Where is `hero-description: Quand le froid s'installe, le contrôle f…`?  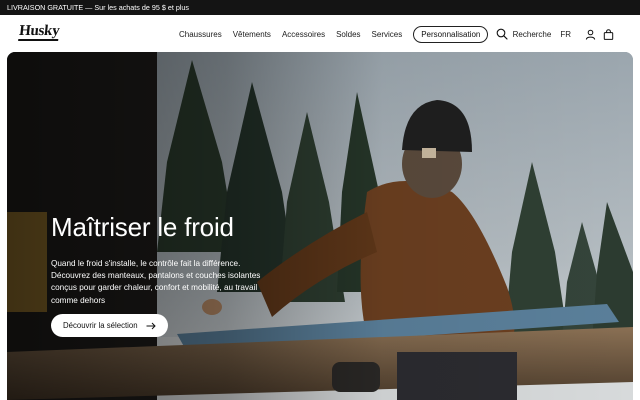
hero-description: Quand le froid s'installe, le contrôle f… is located at coordinates (156, 282).